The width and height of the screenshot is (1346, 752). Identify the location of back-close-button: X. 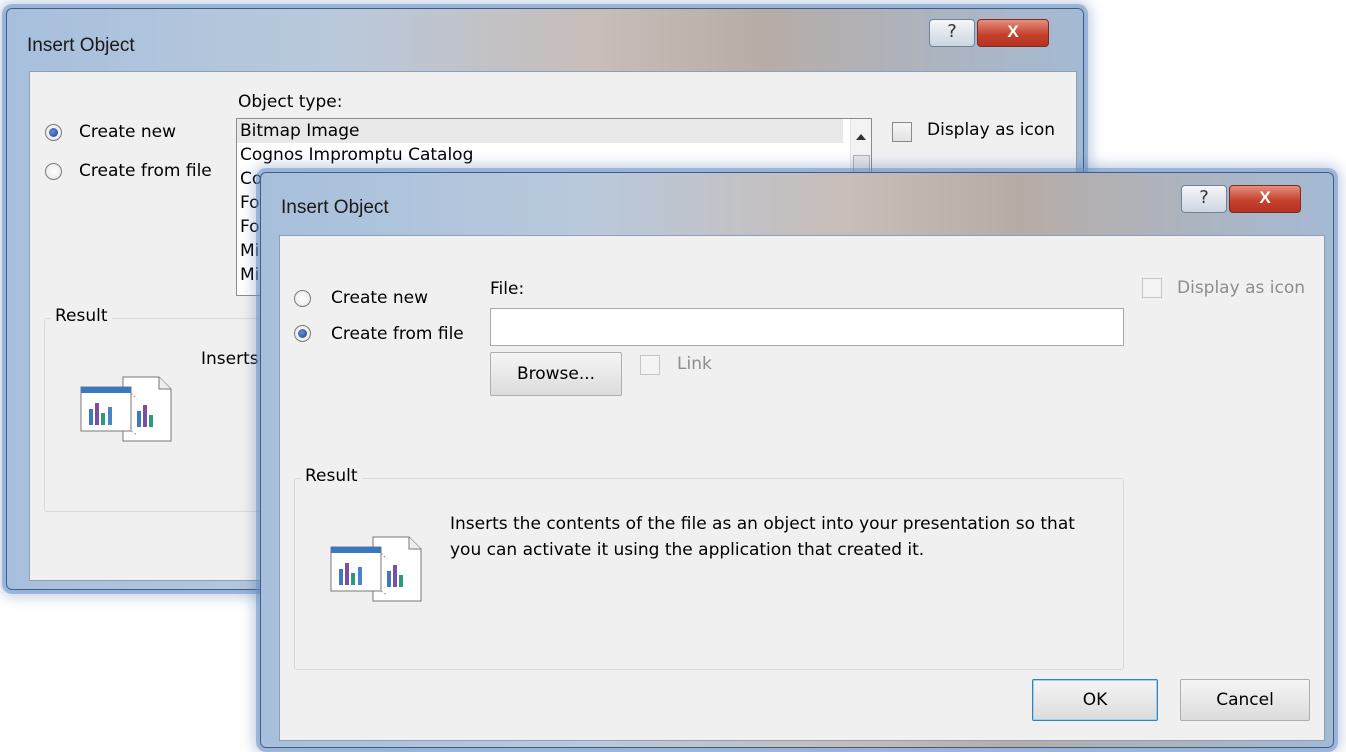
(1013, 33).